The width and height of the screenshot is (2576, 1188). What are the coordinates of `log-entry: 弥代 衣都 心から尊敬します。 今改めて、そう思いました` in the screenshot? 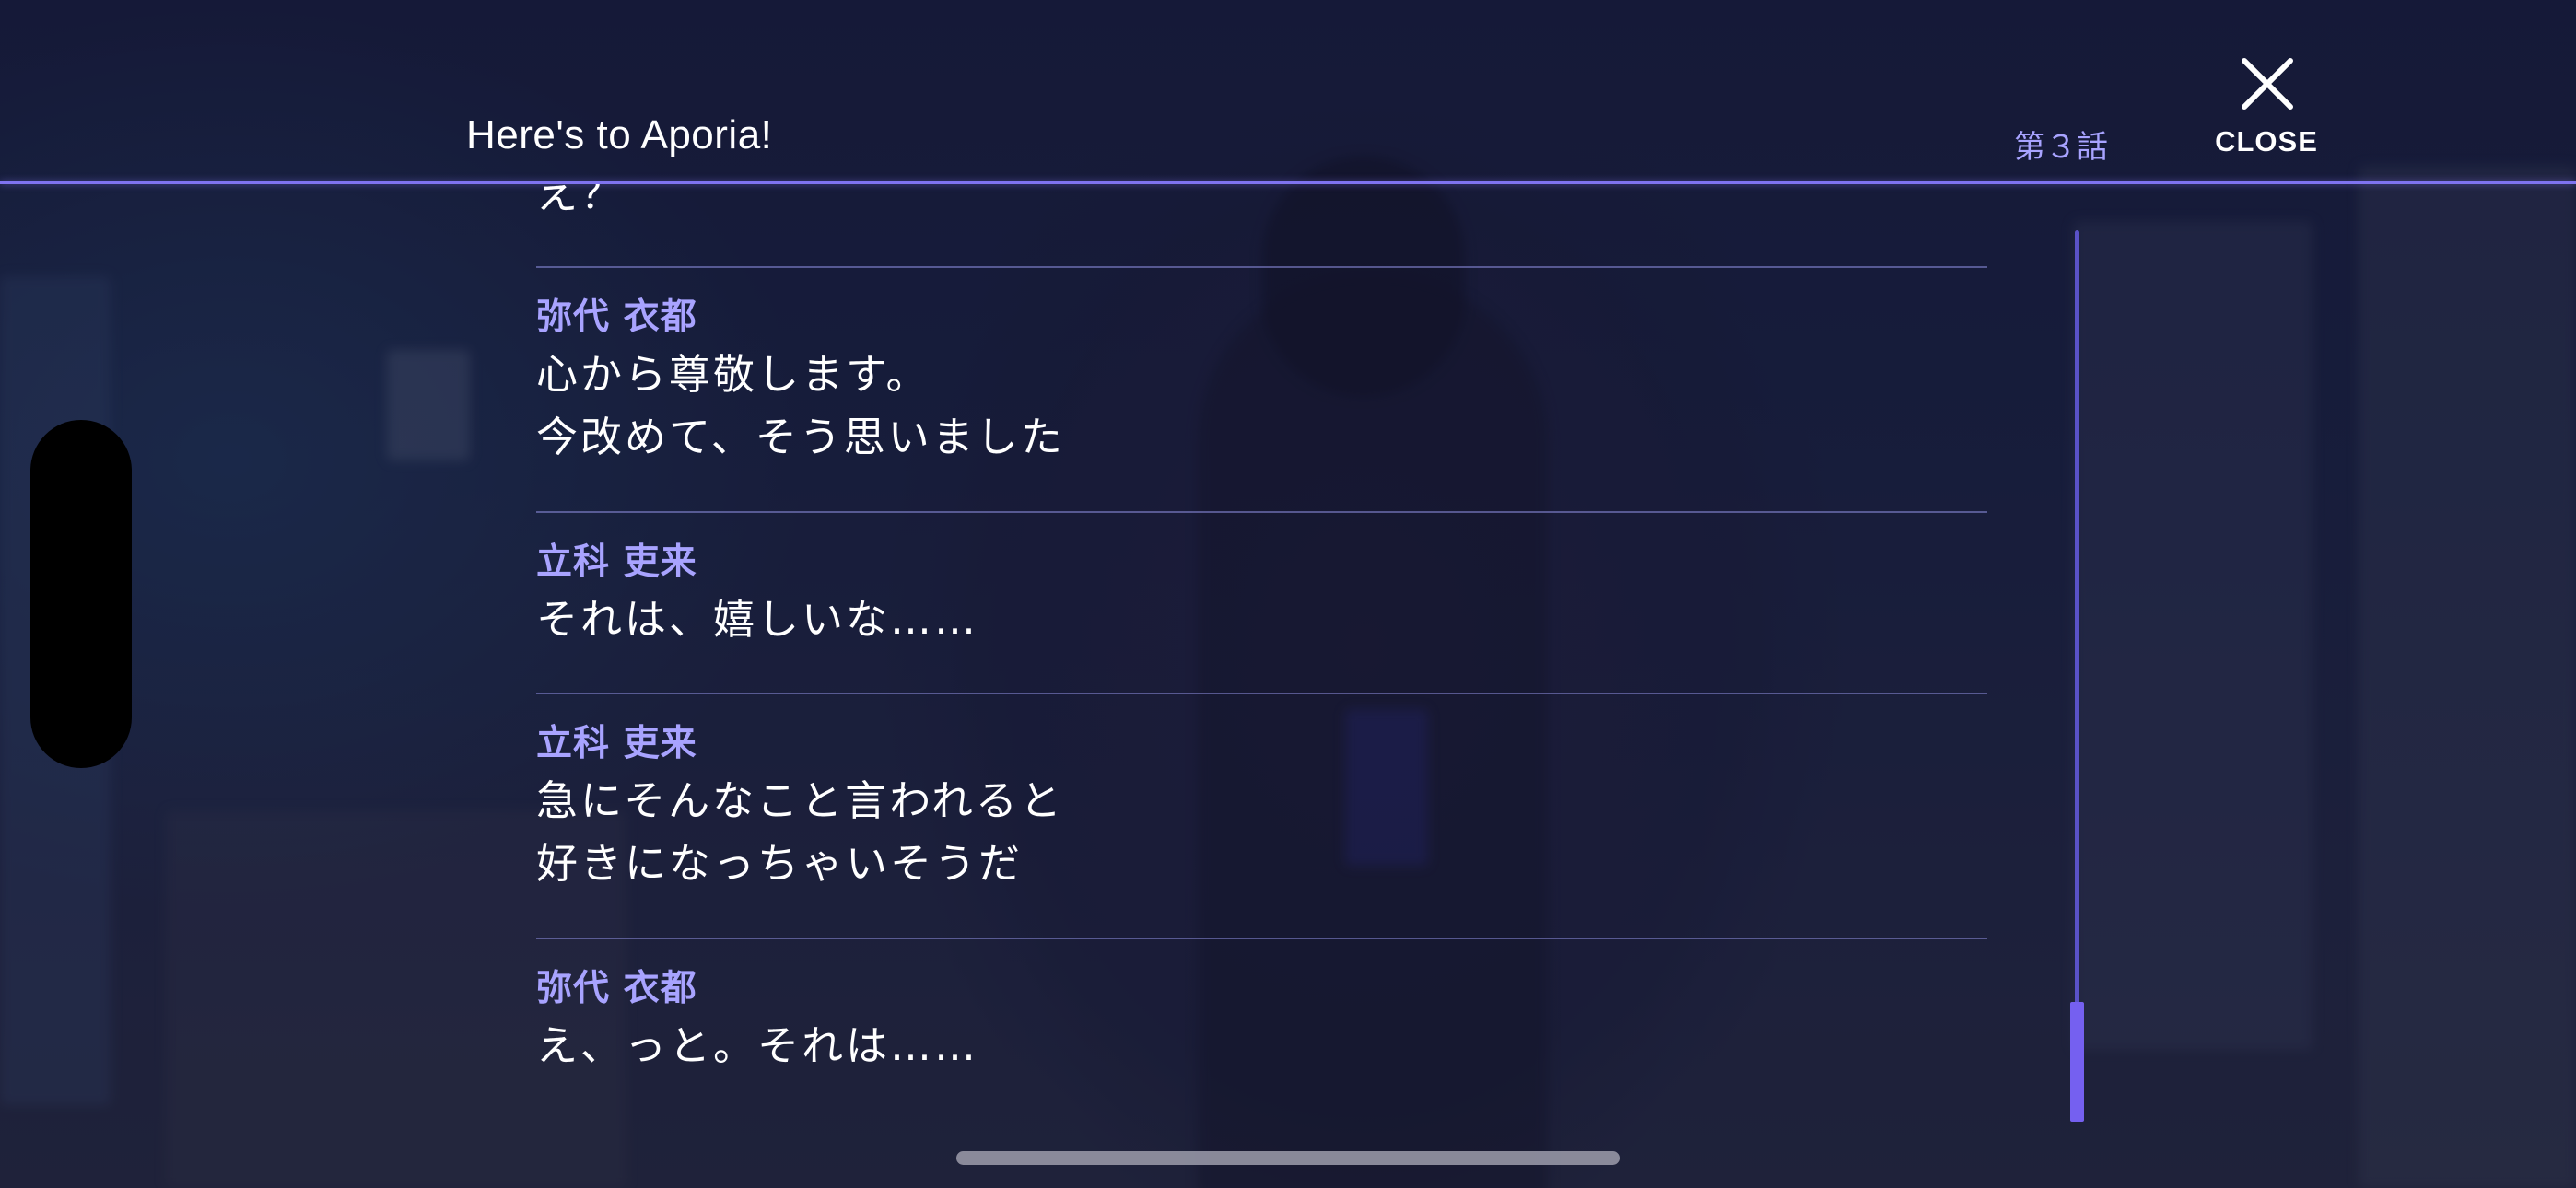 It's located at (1261, 380).